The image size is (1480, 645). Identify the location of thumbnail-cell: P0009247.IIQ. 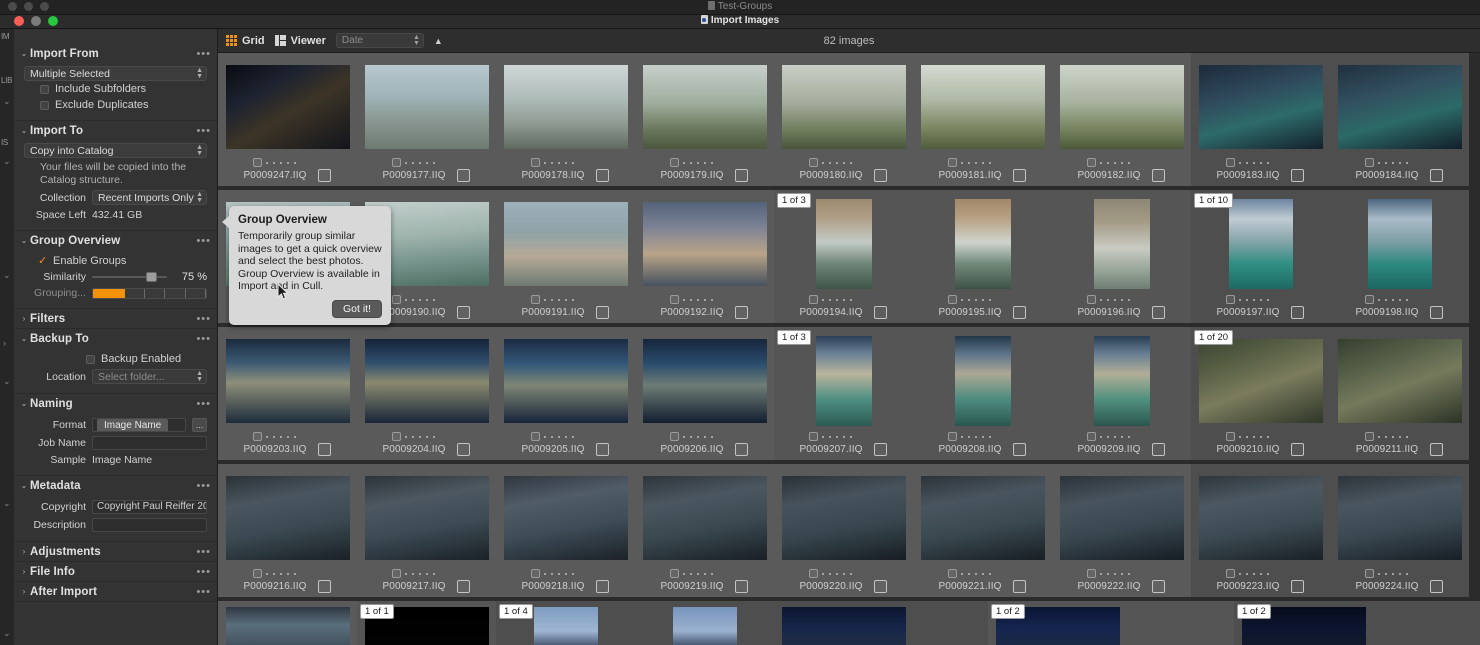
(287, 119).